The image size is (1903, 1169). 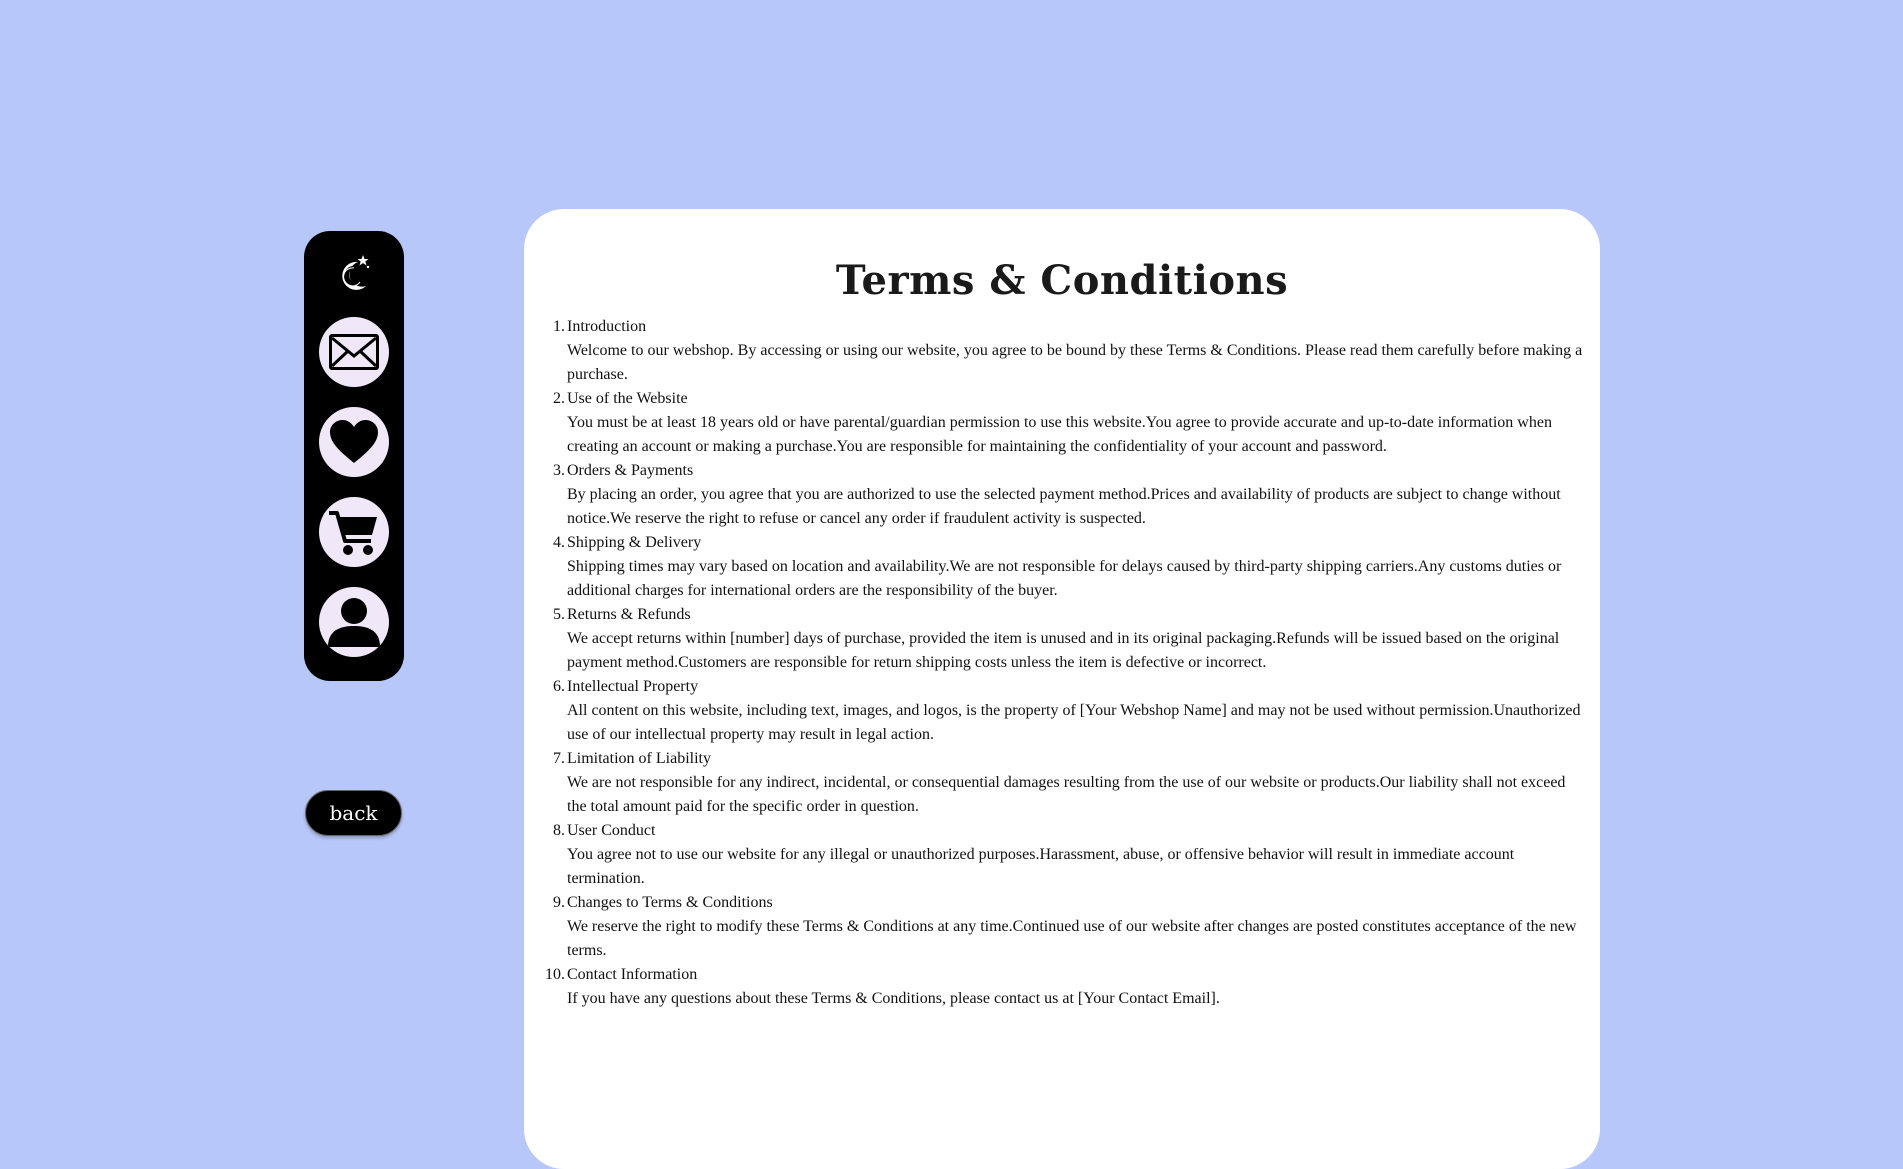 What do you see at coordinates (559, 902) in the screenshot?
I see `item-number: 9.` at bounding box center [559, 902].